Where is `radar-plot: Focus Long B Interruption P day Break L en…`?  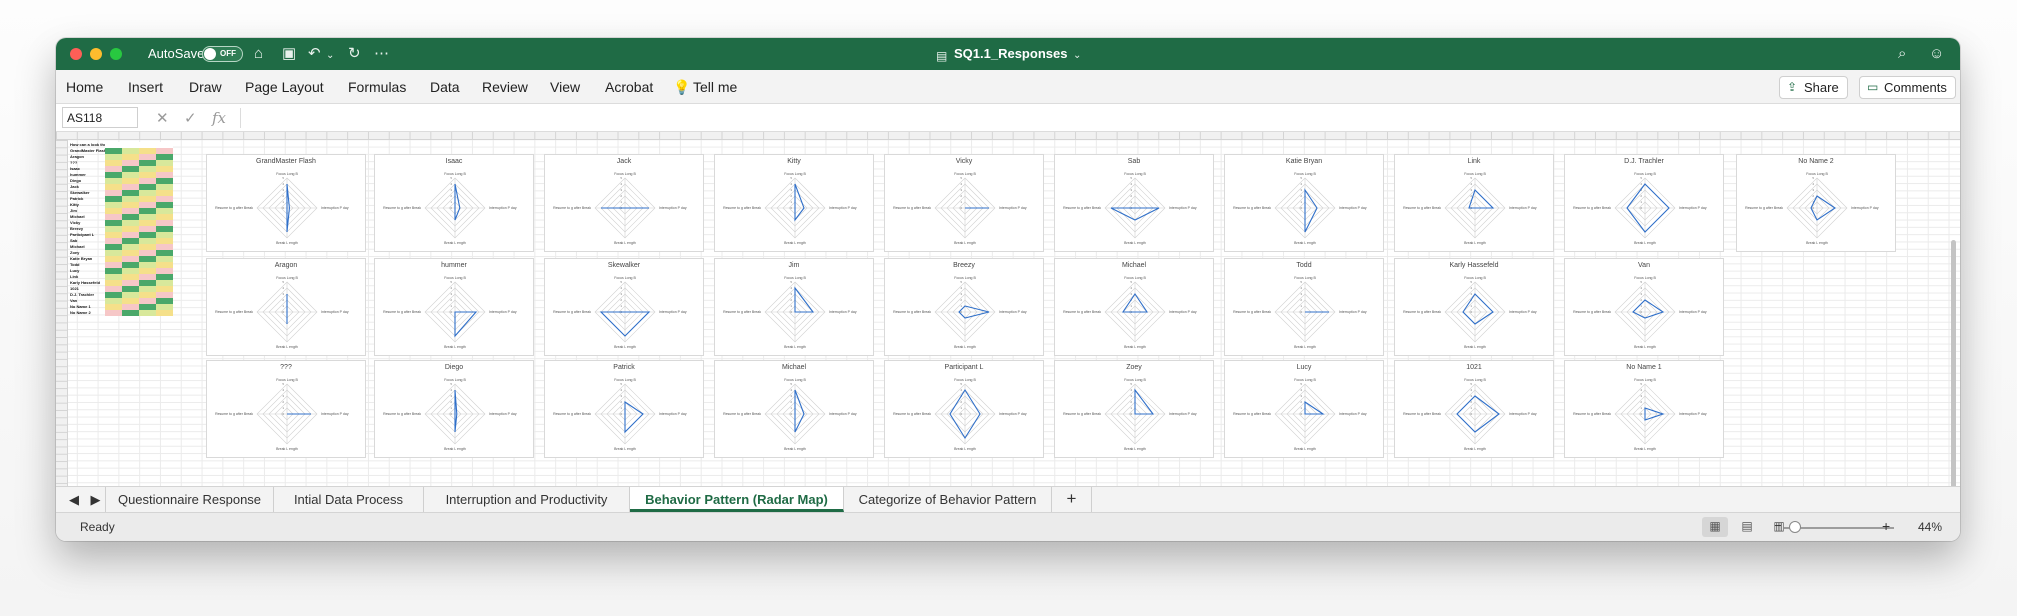
radar-plot: Focus Long B Interruption P day Break L en… is located at coordinates (1640, 312).